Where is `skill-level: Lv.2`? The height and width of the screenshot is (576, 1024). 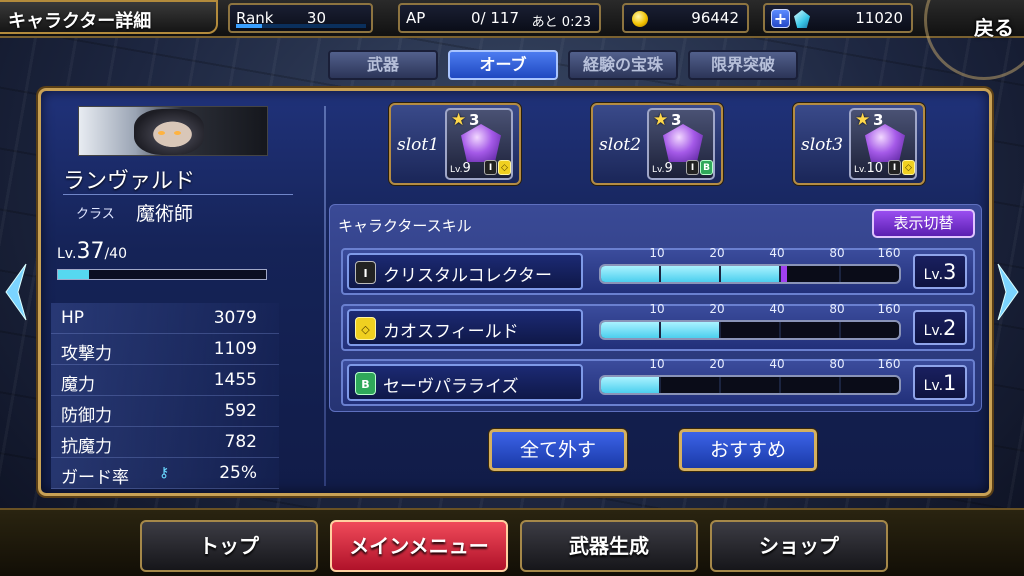
skill-level: Lv.2 is located at coordinates (940, 327).